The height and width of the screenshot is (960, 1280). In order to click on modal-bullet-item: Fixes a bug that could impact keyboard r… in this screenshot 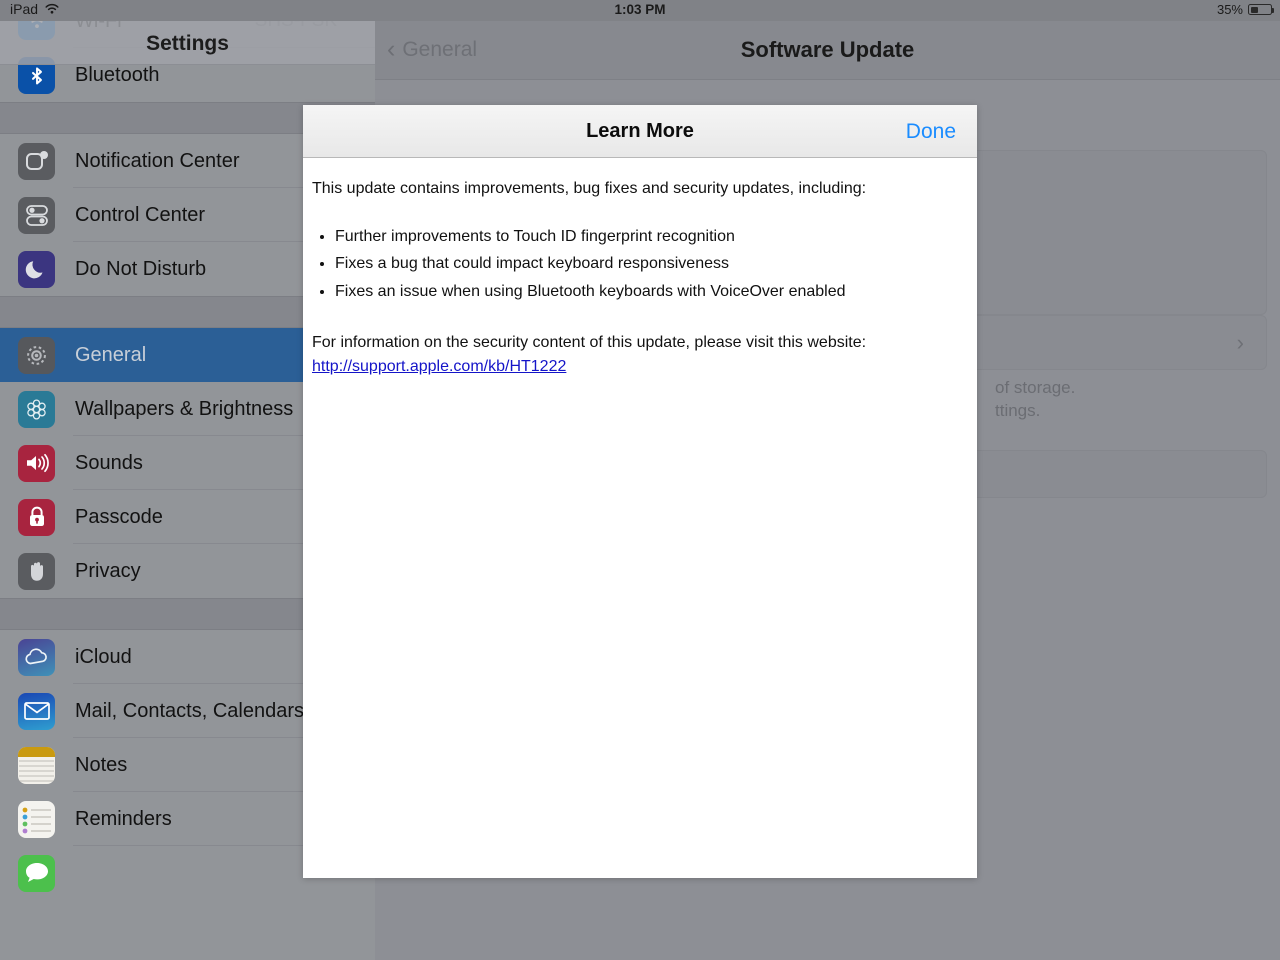, I will do `click(644, 264)`.